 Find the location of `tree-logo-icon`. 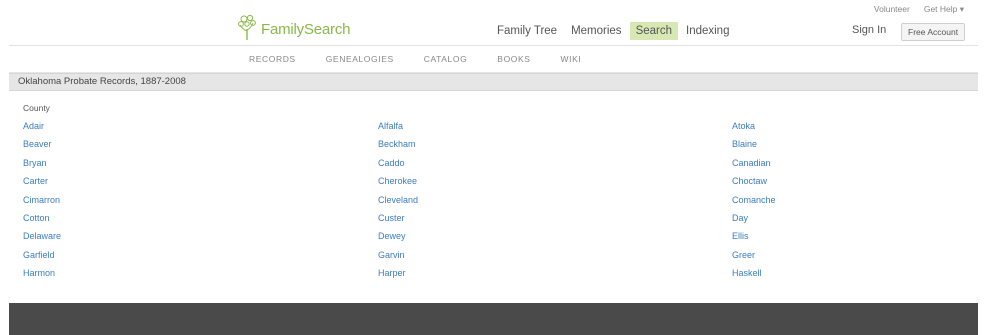

tree-logo-icon is located at coordinates (248, 27).